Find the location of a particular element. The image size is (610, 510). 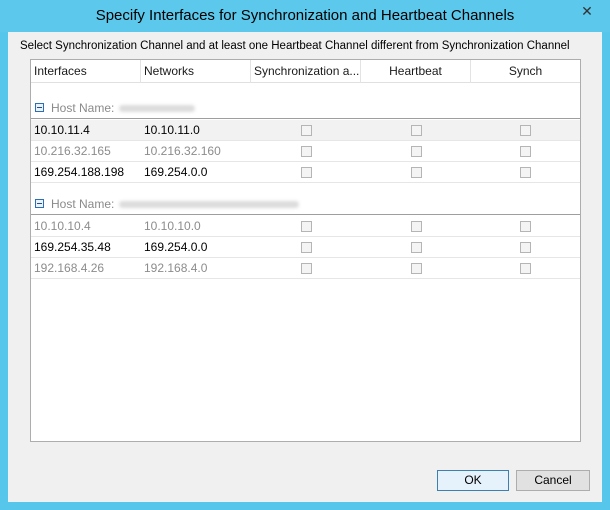

ok-button: OK is located at coordinates (473, 480).